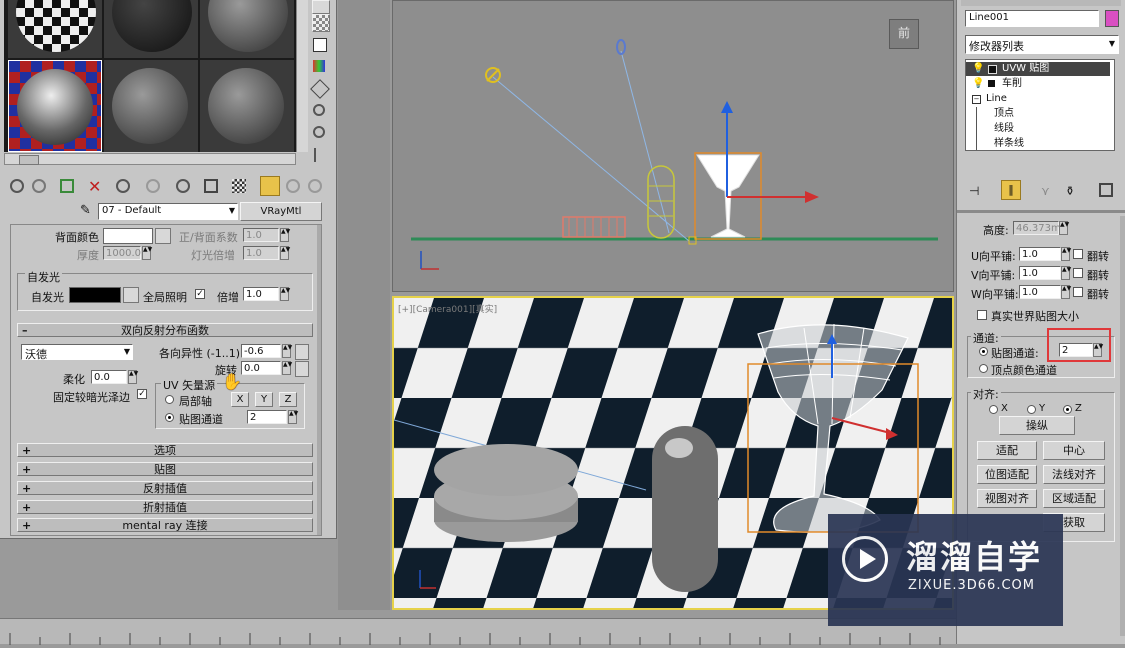 This screenshot has width=1125, height=648. Describe the element at coordinates (1042, 44) in the screenshot. I see `modifier-list-dropdown: 修改器列表 ▼` at that location.